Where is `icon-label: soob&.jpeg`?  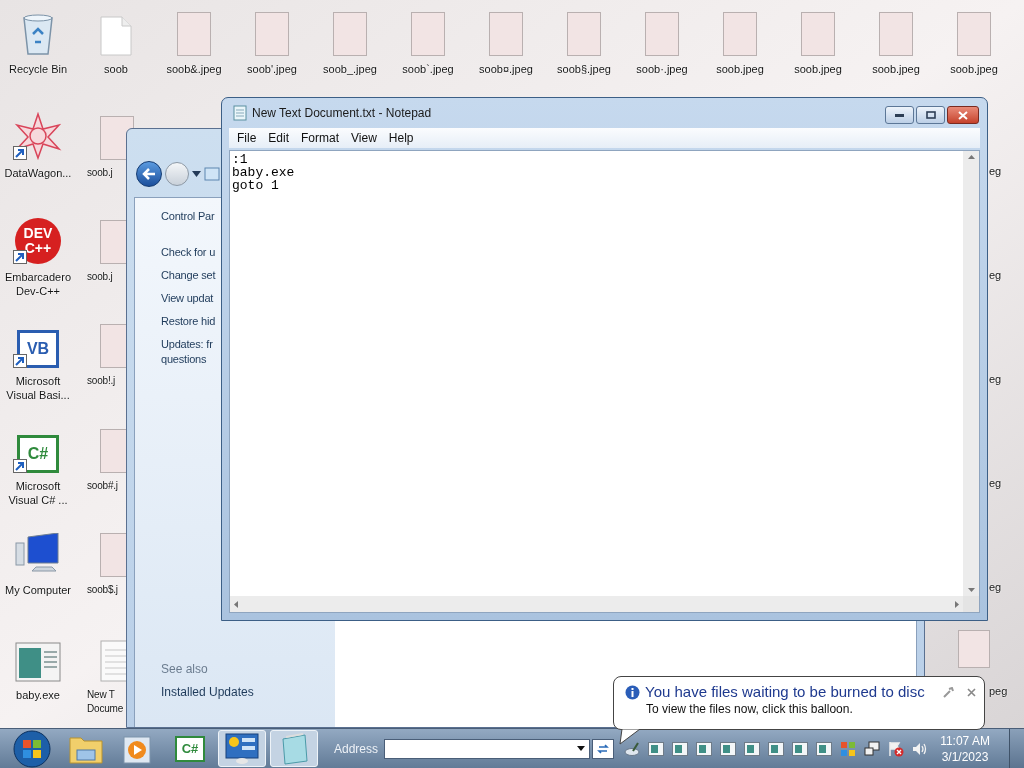
icon-label: soob&.jpeg is located at coordinates (194, 69).